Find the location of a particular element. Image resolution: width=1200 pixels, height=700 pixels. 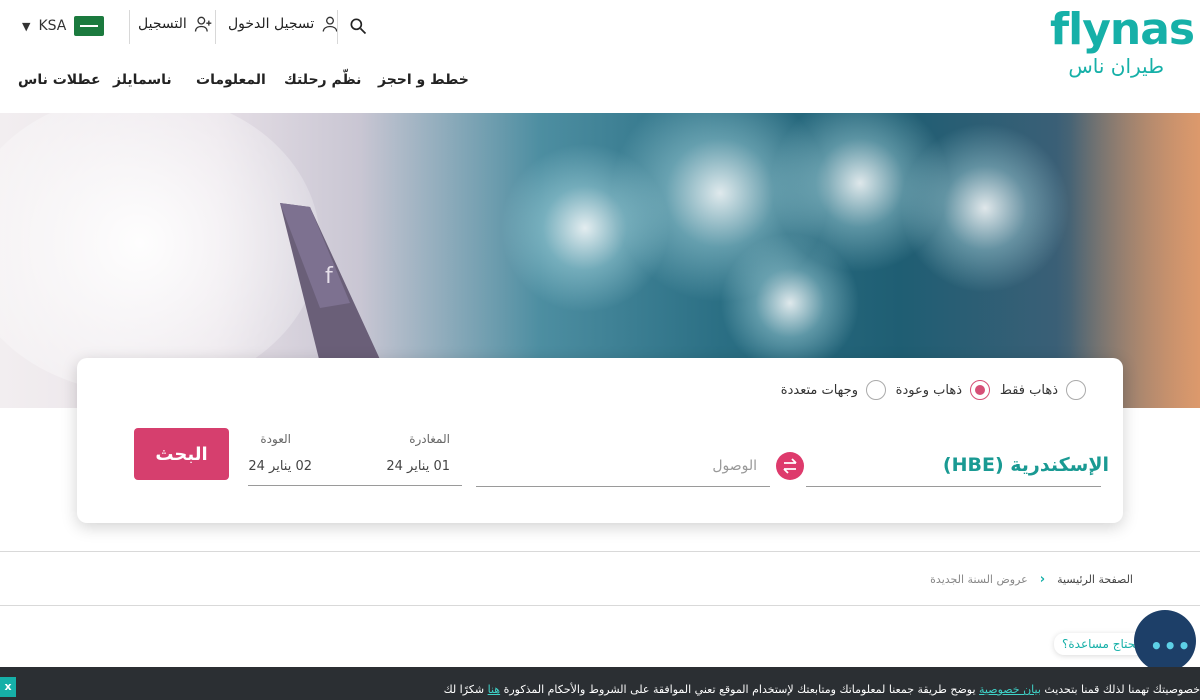

origin-field-underline is located at coordinates (953, 486).